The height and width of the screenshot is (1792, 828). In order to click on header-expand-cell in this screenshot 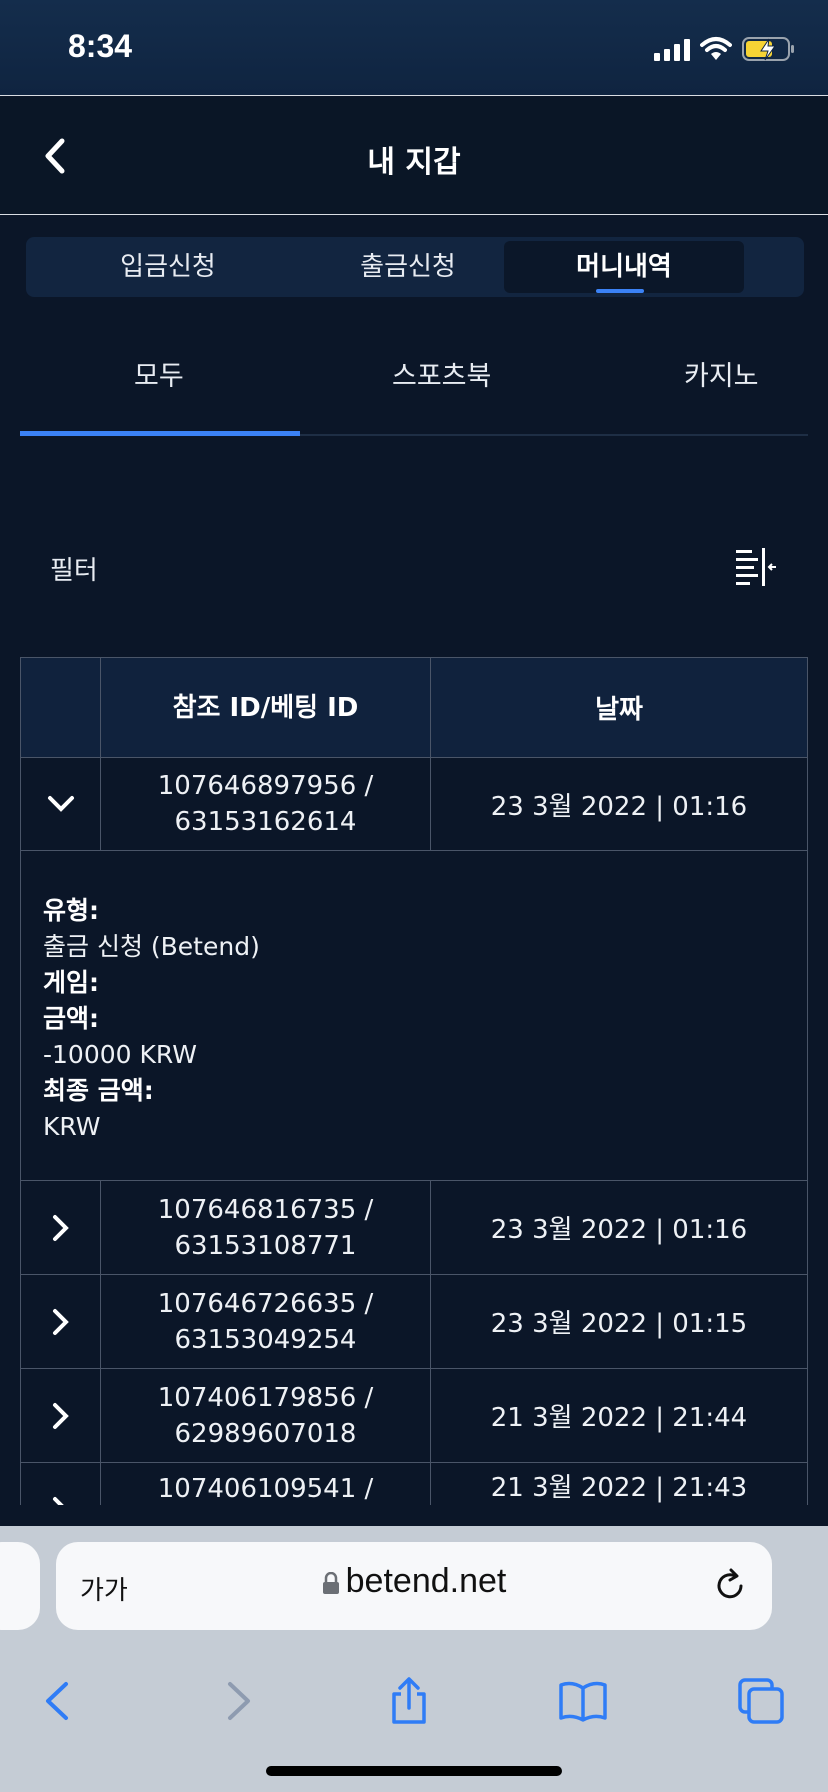, I will do `click(61, 707)`.